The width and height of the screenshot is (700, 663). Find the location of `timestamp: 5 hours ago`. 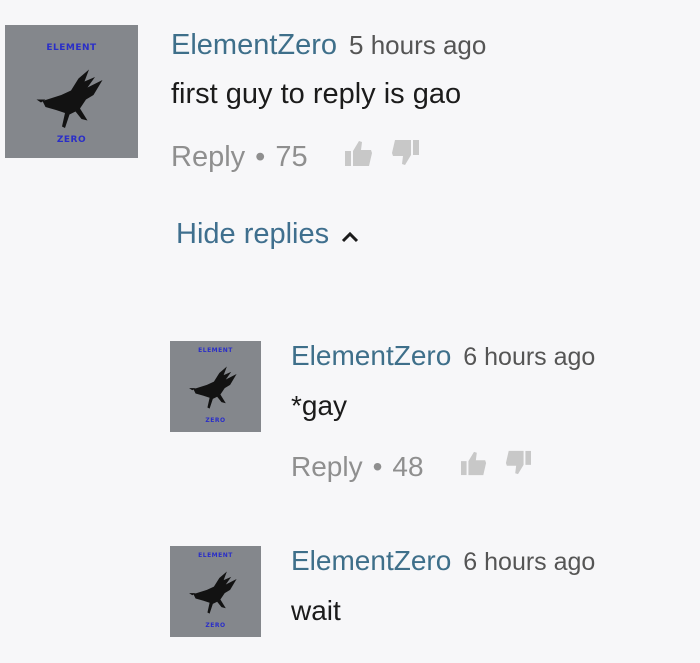

timestamp: 5 hours ago is located at coordinates (417, 45).